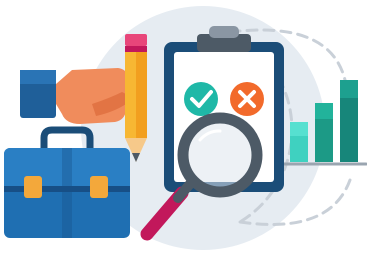  Describe the element at coordinates (74, 96) in the screenshot. I see `hand-icon` at that location.